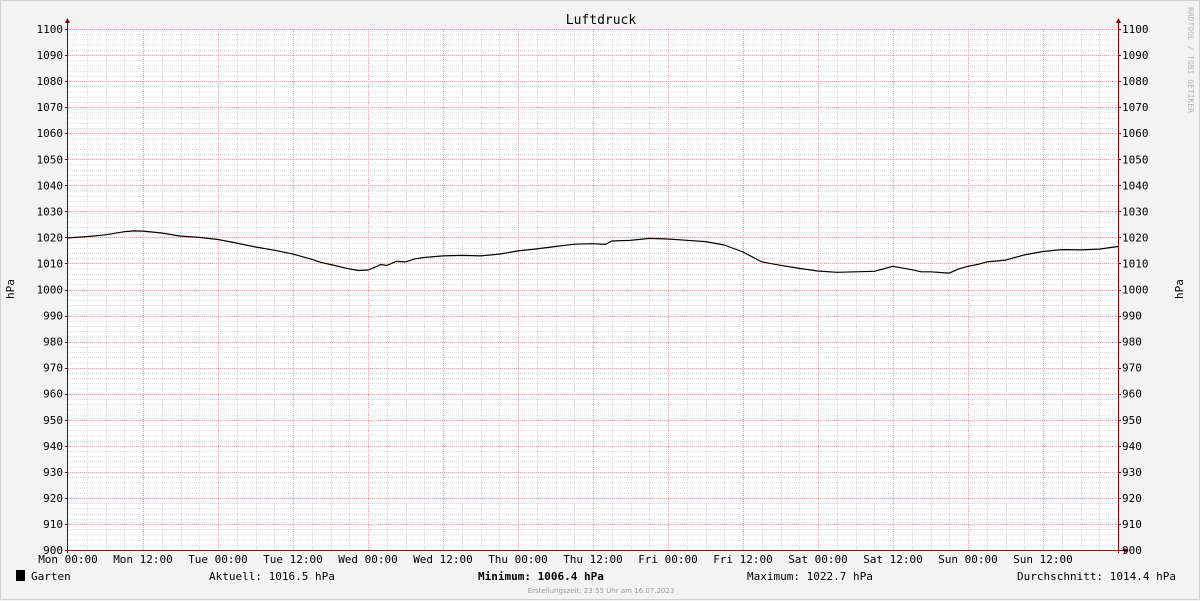 This screenshot has height=601, width=1200. What do you see at coordinates (1179, 289) in the screenshot?
I see `y-axis-label-right: hPa` at bounding box center [1179, 289].